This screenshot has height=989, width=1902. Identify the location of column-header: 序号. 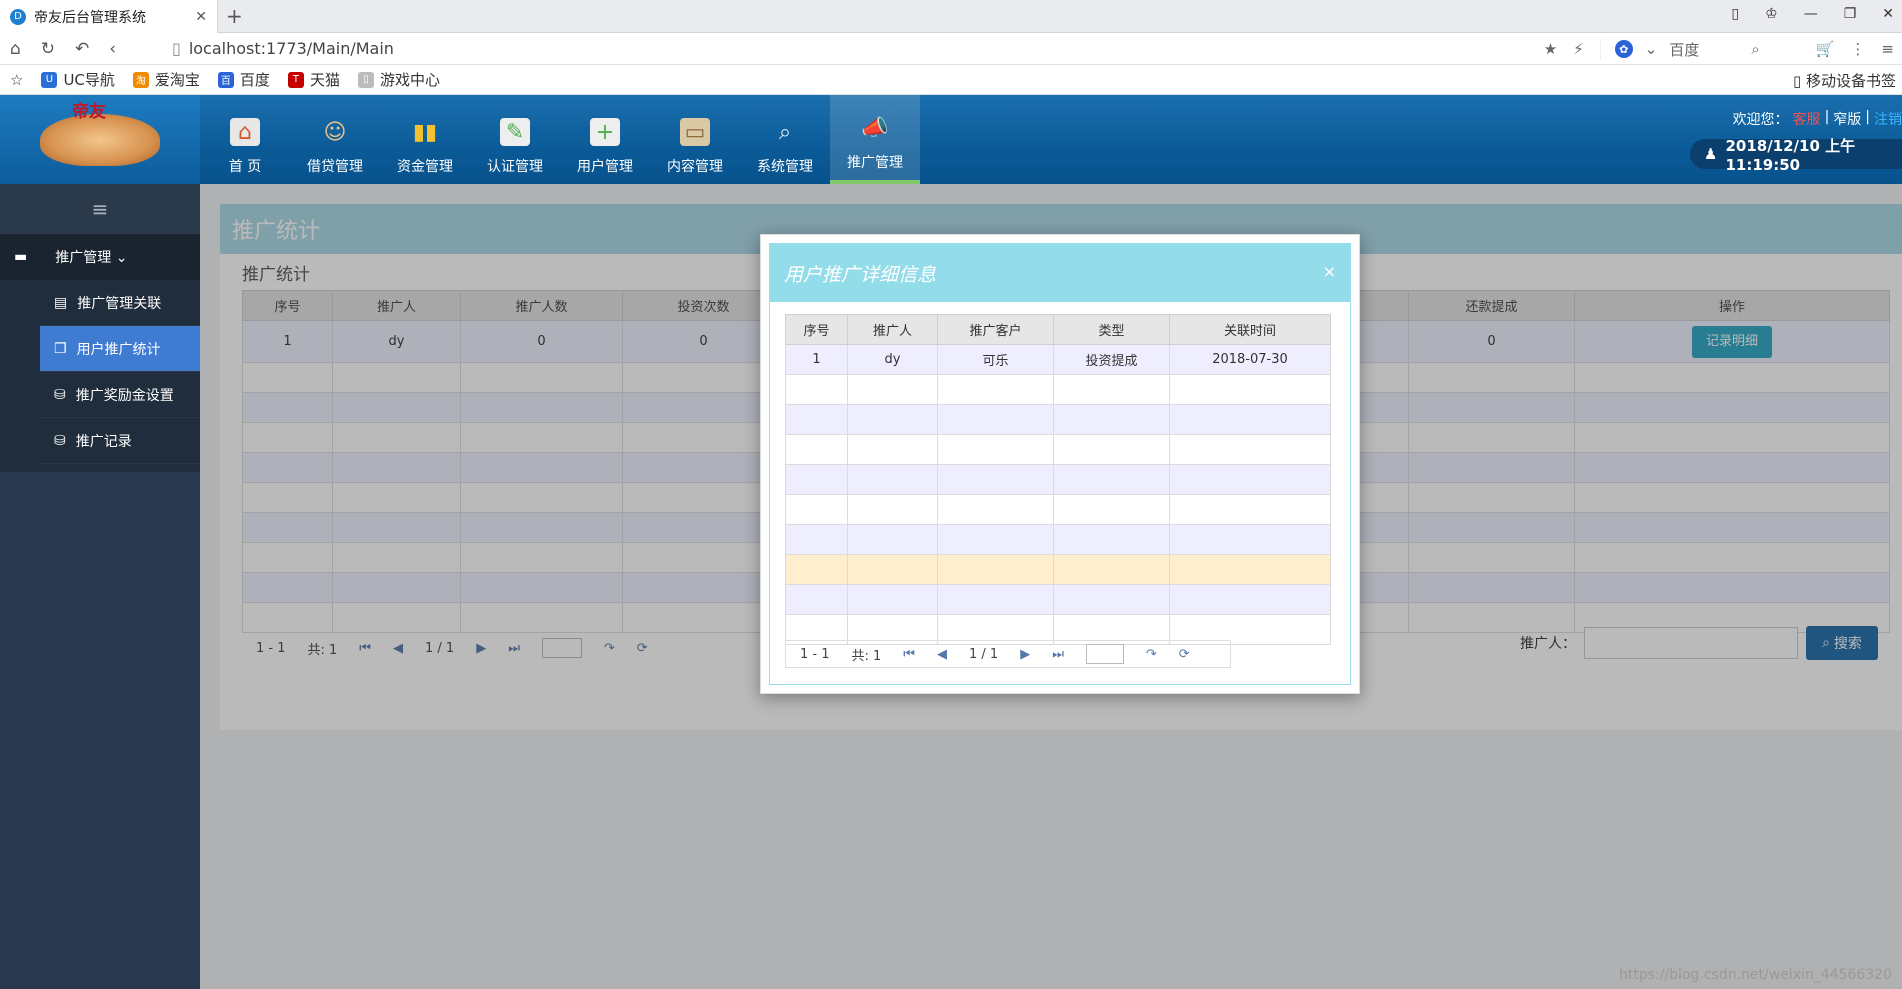
(816, 329).